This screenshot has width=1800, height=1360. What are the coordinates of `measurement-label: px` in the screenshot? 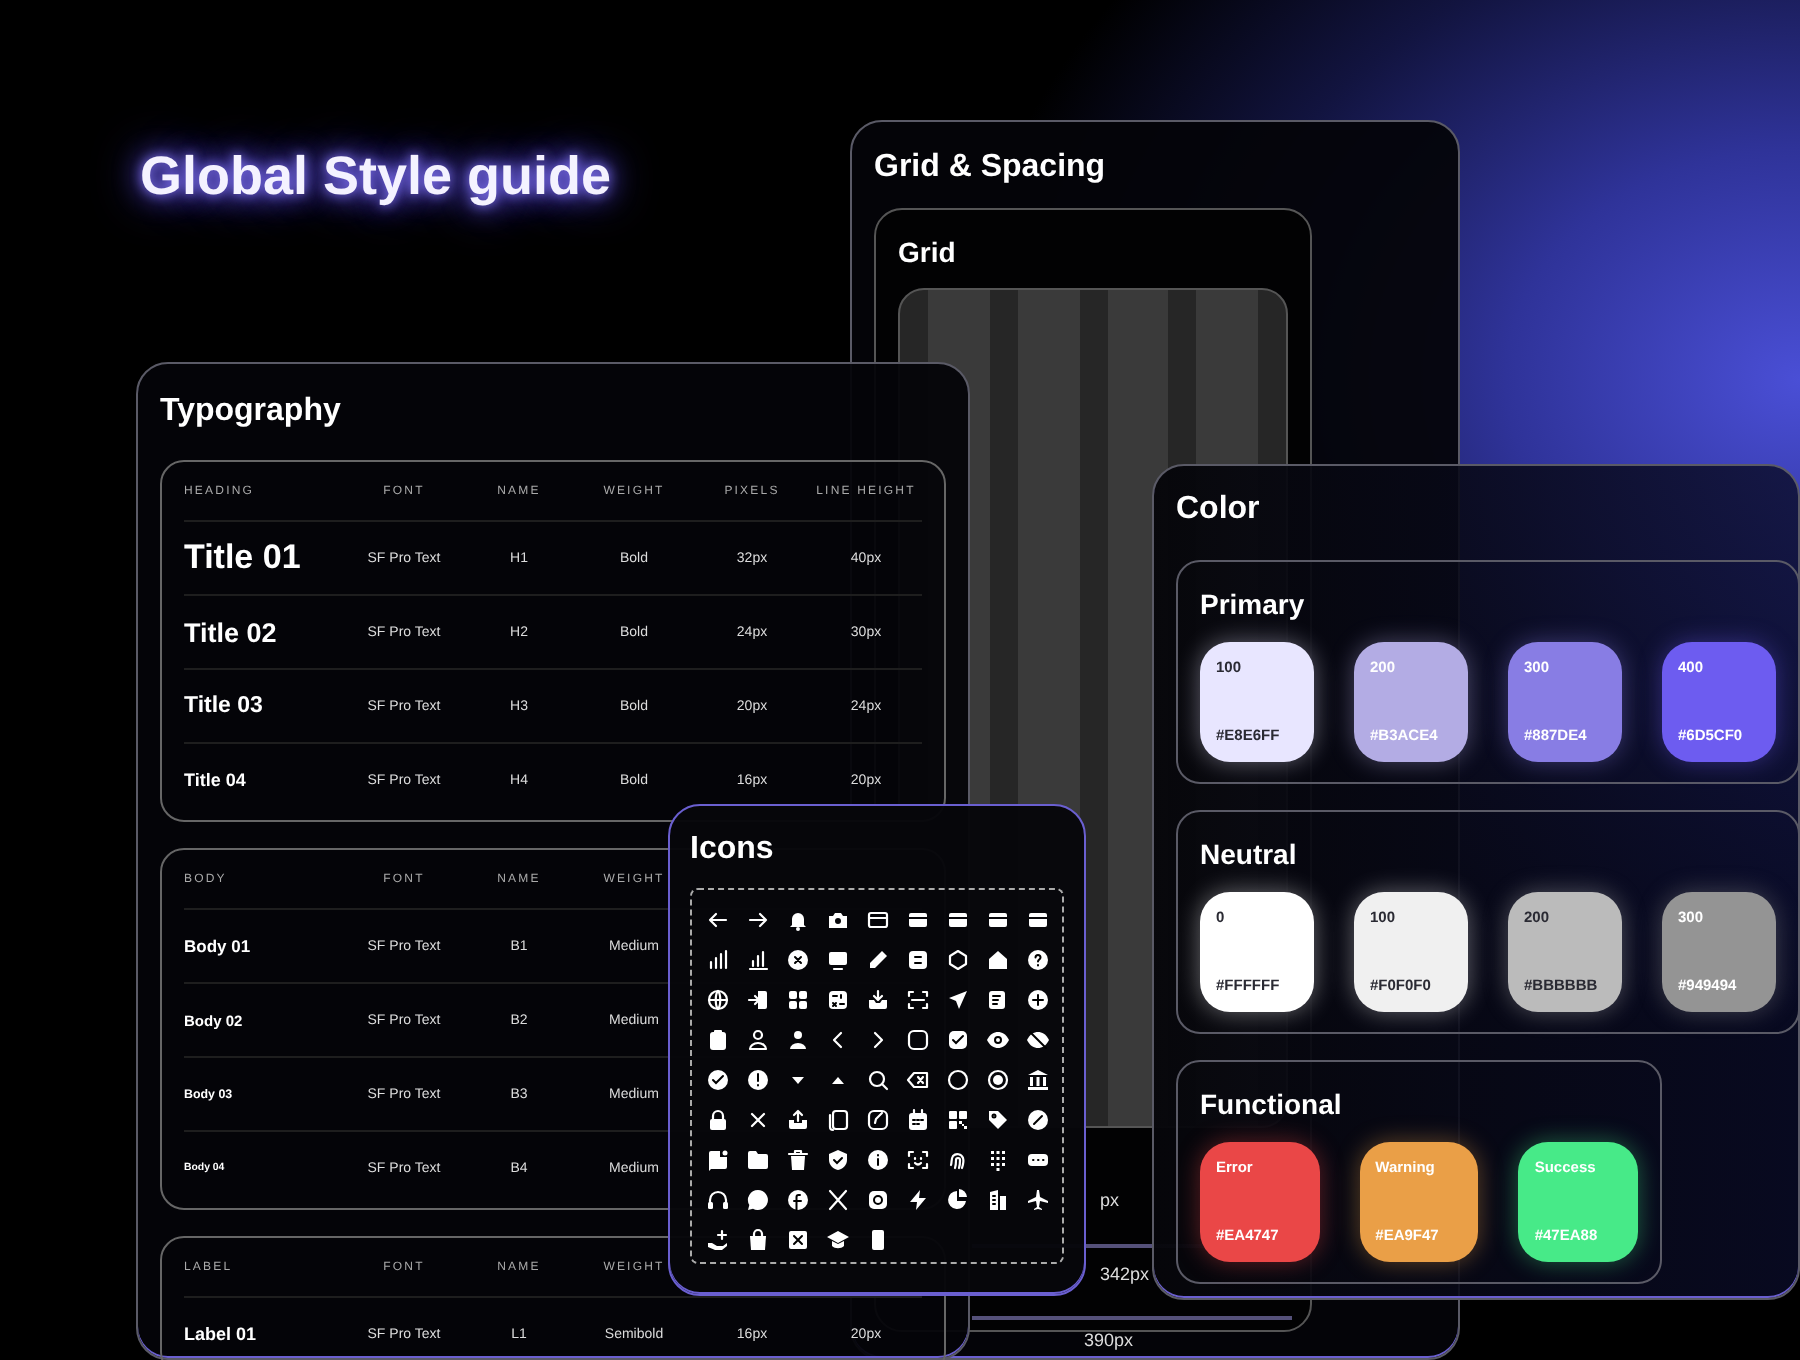 It's located at (1110, 1200).